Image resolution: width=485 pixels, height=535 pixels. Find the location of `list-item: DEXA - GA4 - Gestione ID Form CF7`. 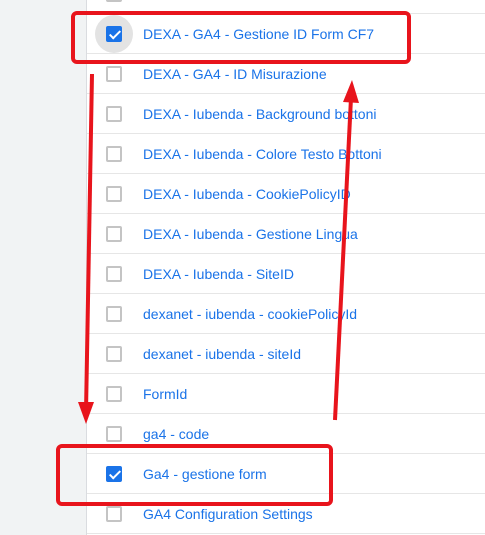

list-item: DEXA - GA4 - Gestione ID Form CF7 is located at coordinates (286, 34).